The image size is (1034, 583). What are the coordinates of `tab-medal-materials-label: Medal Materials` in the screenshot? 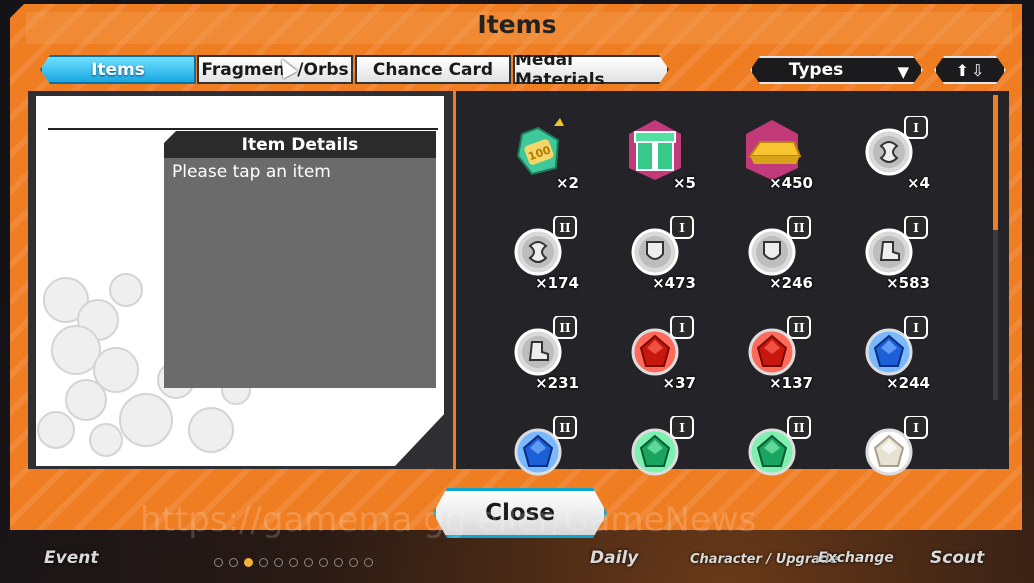 It's located at (560, 69).